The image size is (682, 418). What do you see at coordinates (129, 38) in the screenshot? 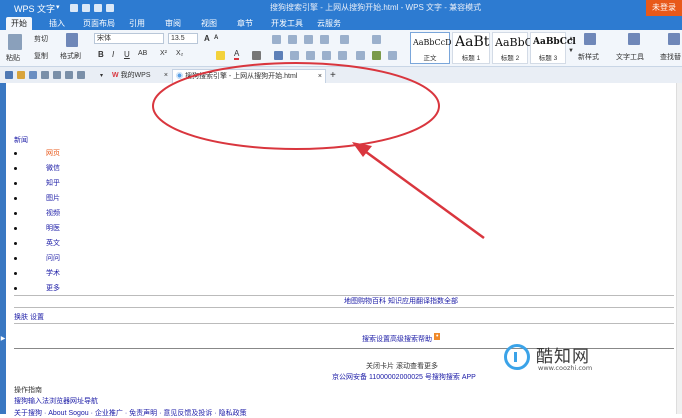
I see `font-name-select: 宋体` at bounding box center [129, 38].